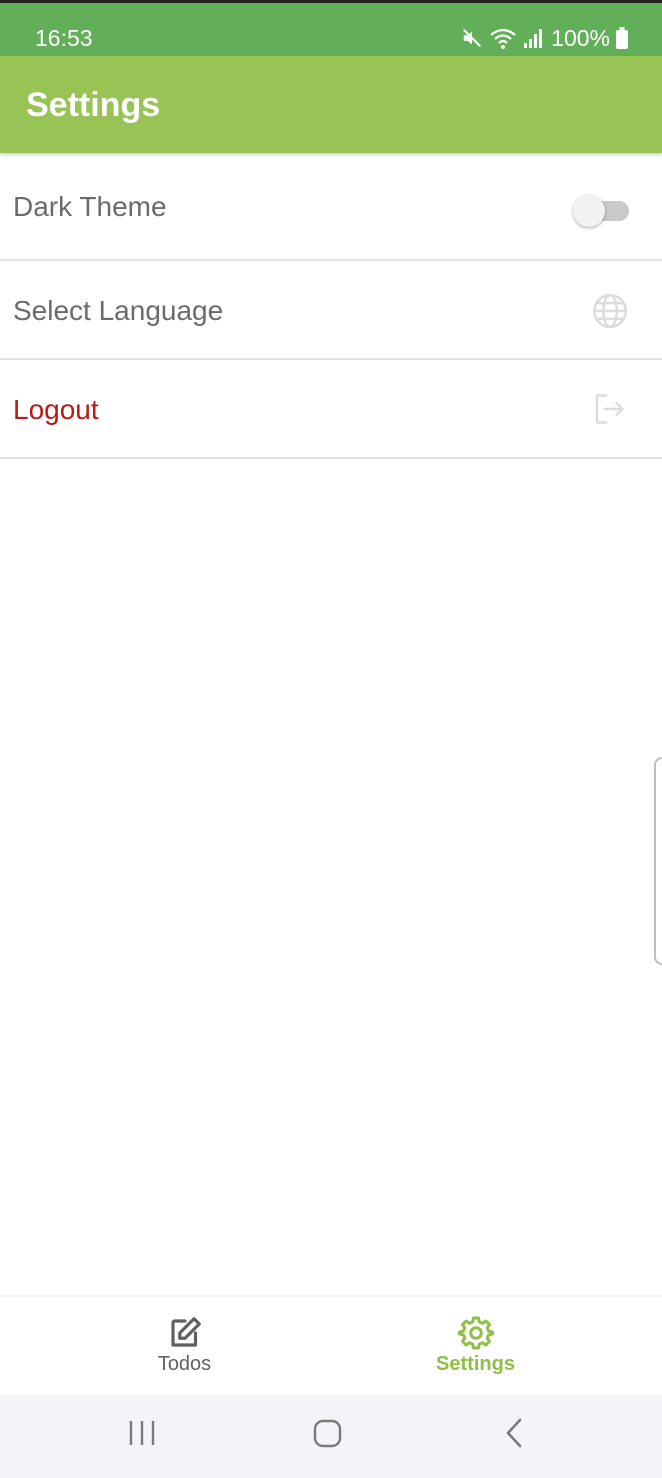  What do you see at coordinates (142, 1435) in the screenshot?
I see `recents-icon` at bounding box center [142, 1435].